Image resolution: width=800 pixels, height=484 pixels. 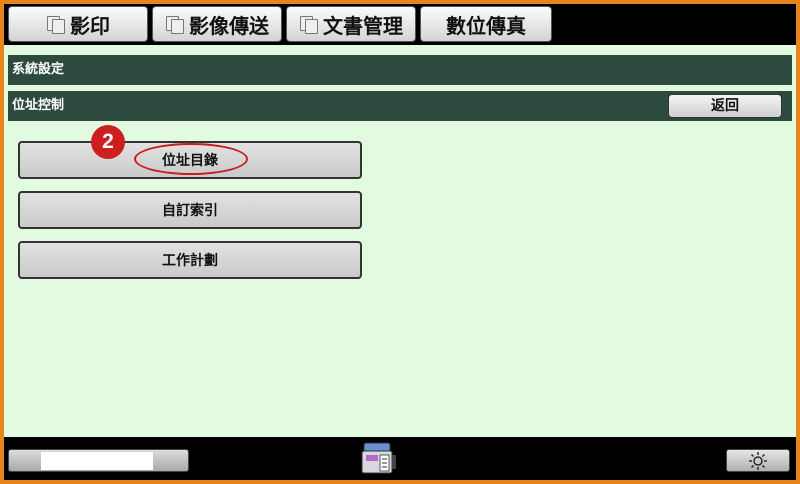 I want to click on program-button: 工作計劃, so click(x=190, y=260).